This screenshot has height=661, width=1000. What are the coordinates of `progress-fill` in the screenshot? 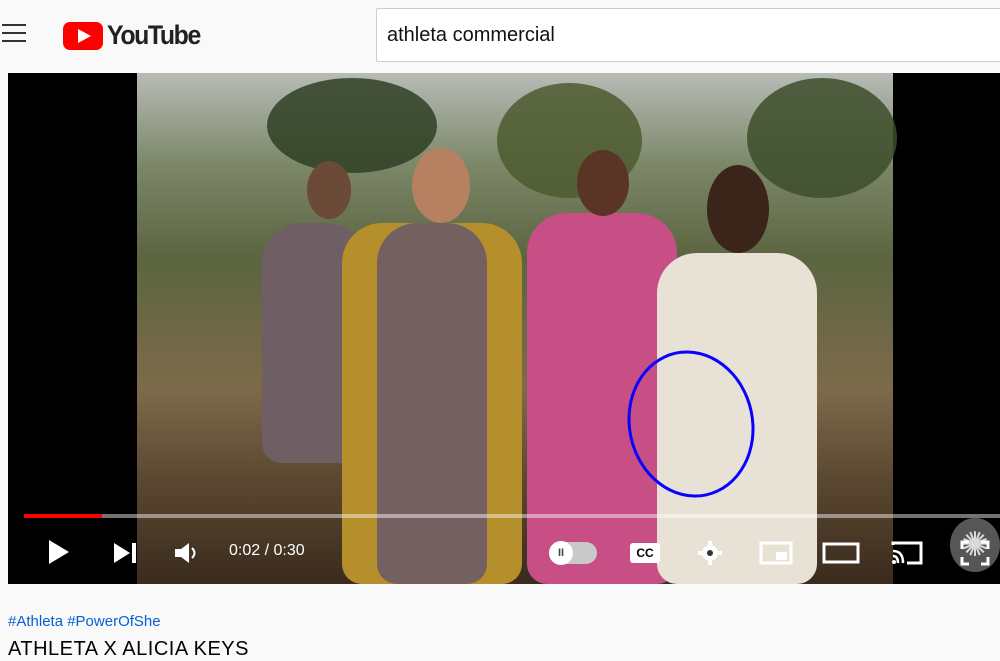 It's located at (63, 516).